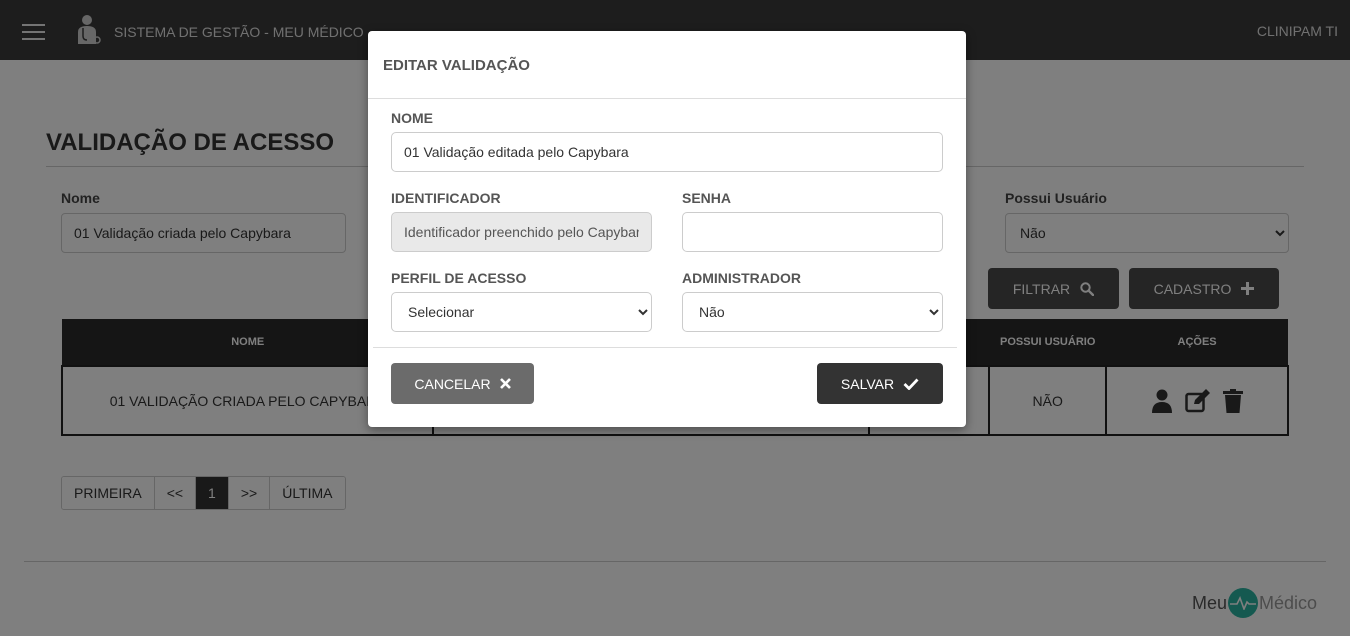  Describe the element at coordinates (667, 98) in the screenshot. I see `modal-header-divider` at that location.